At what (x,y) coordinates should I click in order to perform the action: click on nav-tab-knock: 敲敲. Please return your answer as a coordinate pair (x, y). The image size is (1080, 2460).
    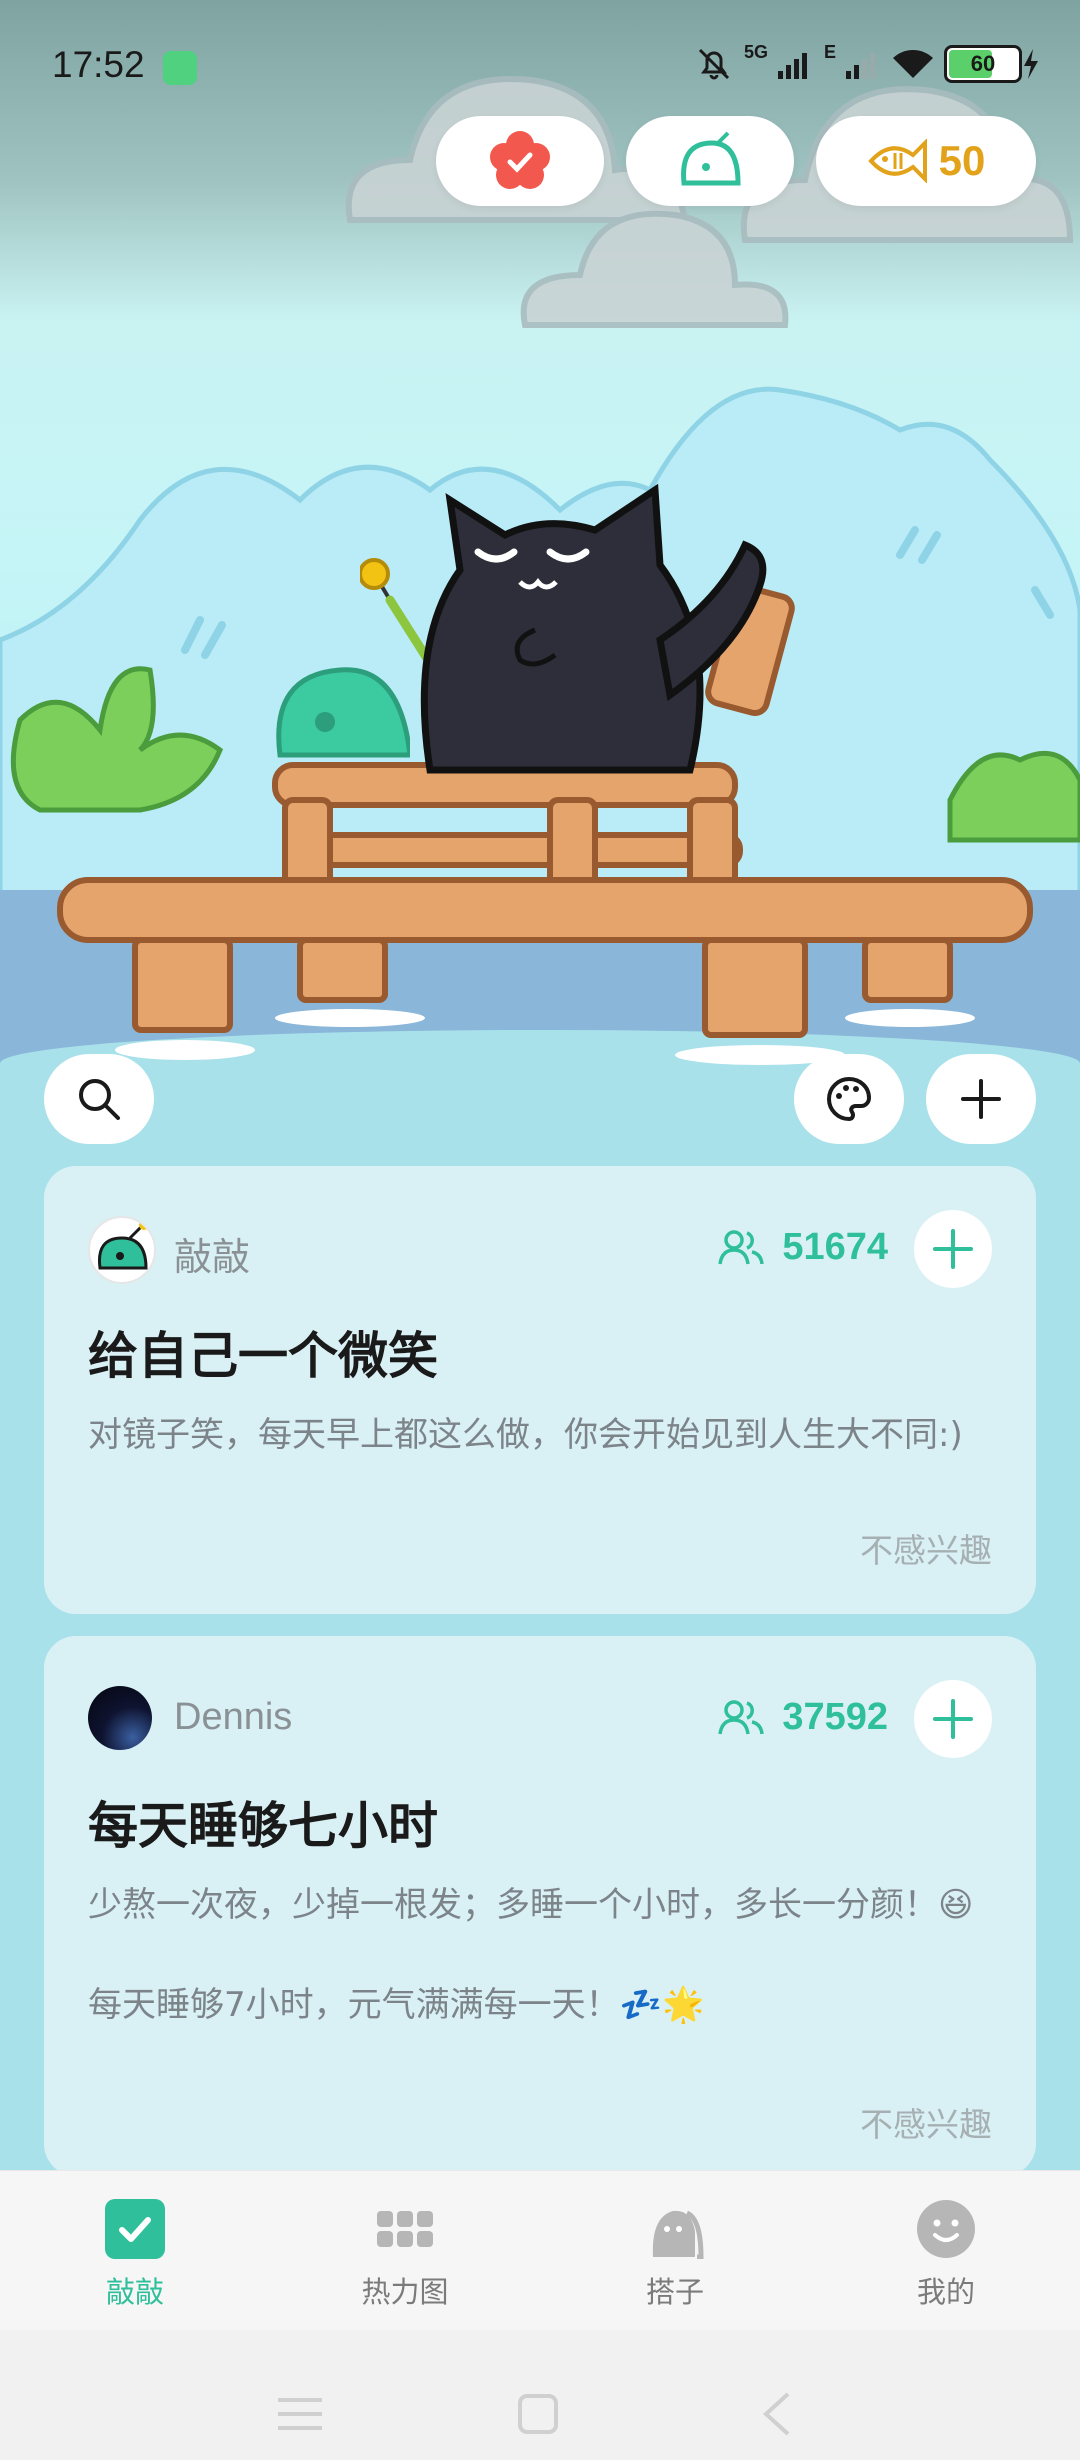
    Looking at the image, I should click on (135, 2255).